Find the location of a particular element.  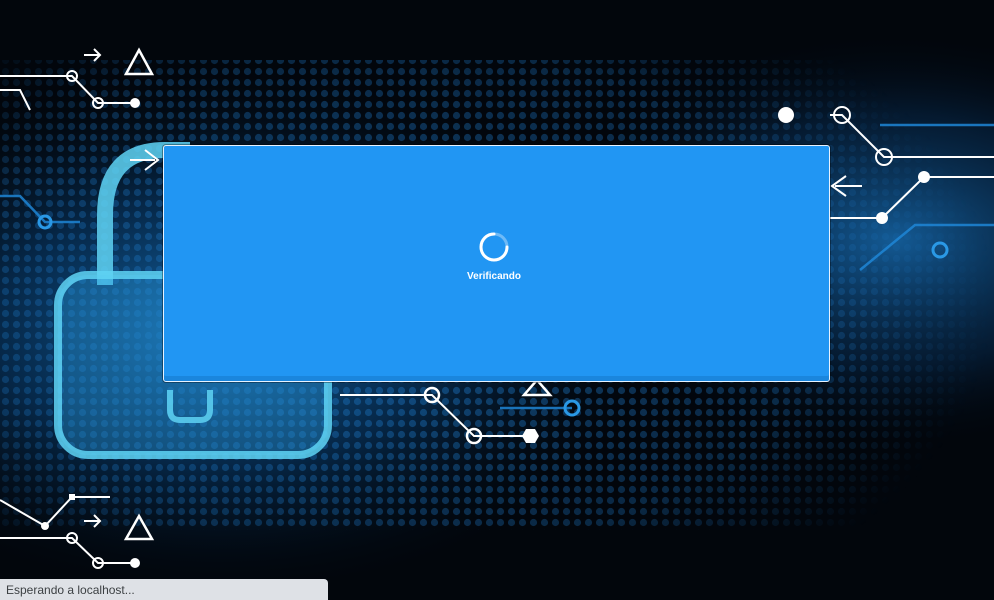

spinner-icon is located at coordinates (494, 247).